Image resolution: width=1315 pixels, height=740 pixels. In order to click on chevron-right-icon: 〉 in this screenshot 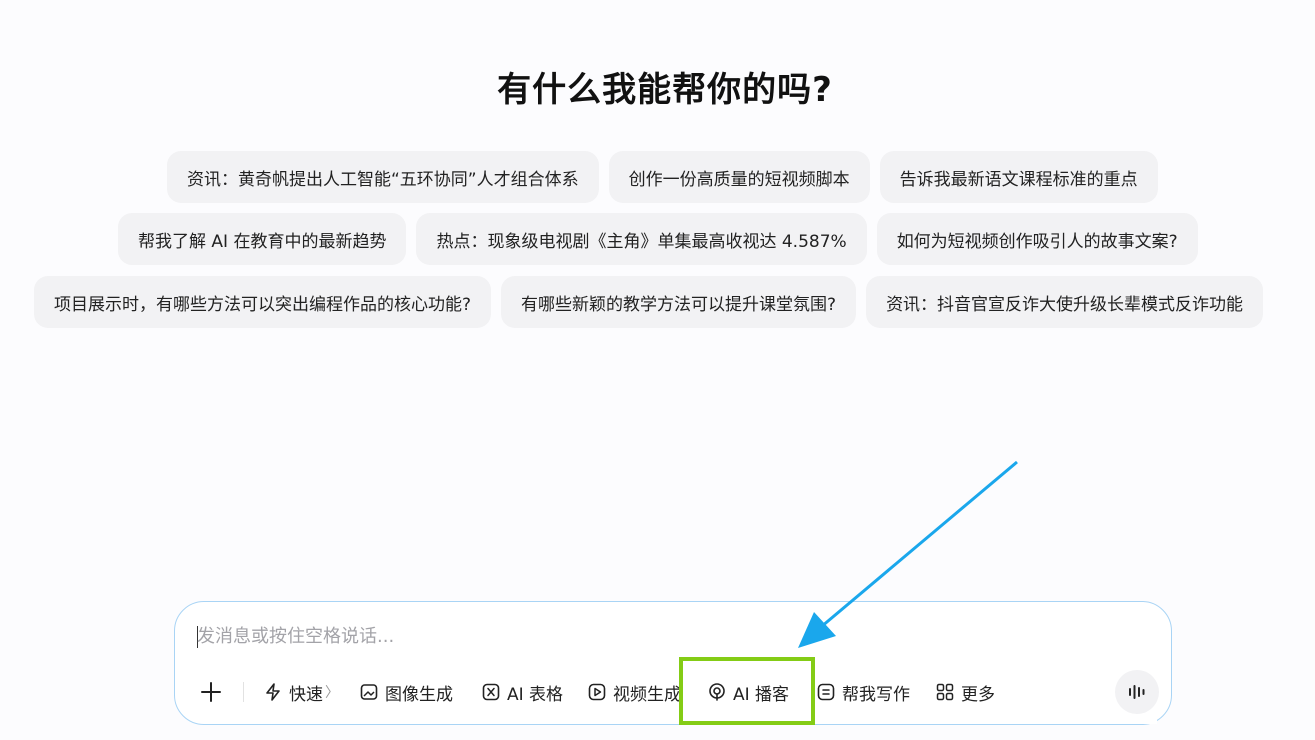, I will do `click(332, 693)`.